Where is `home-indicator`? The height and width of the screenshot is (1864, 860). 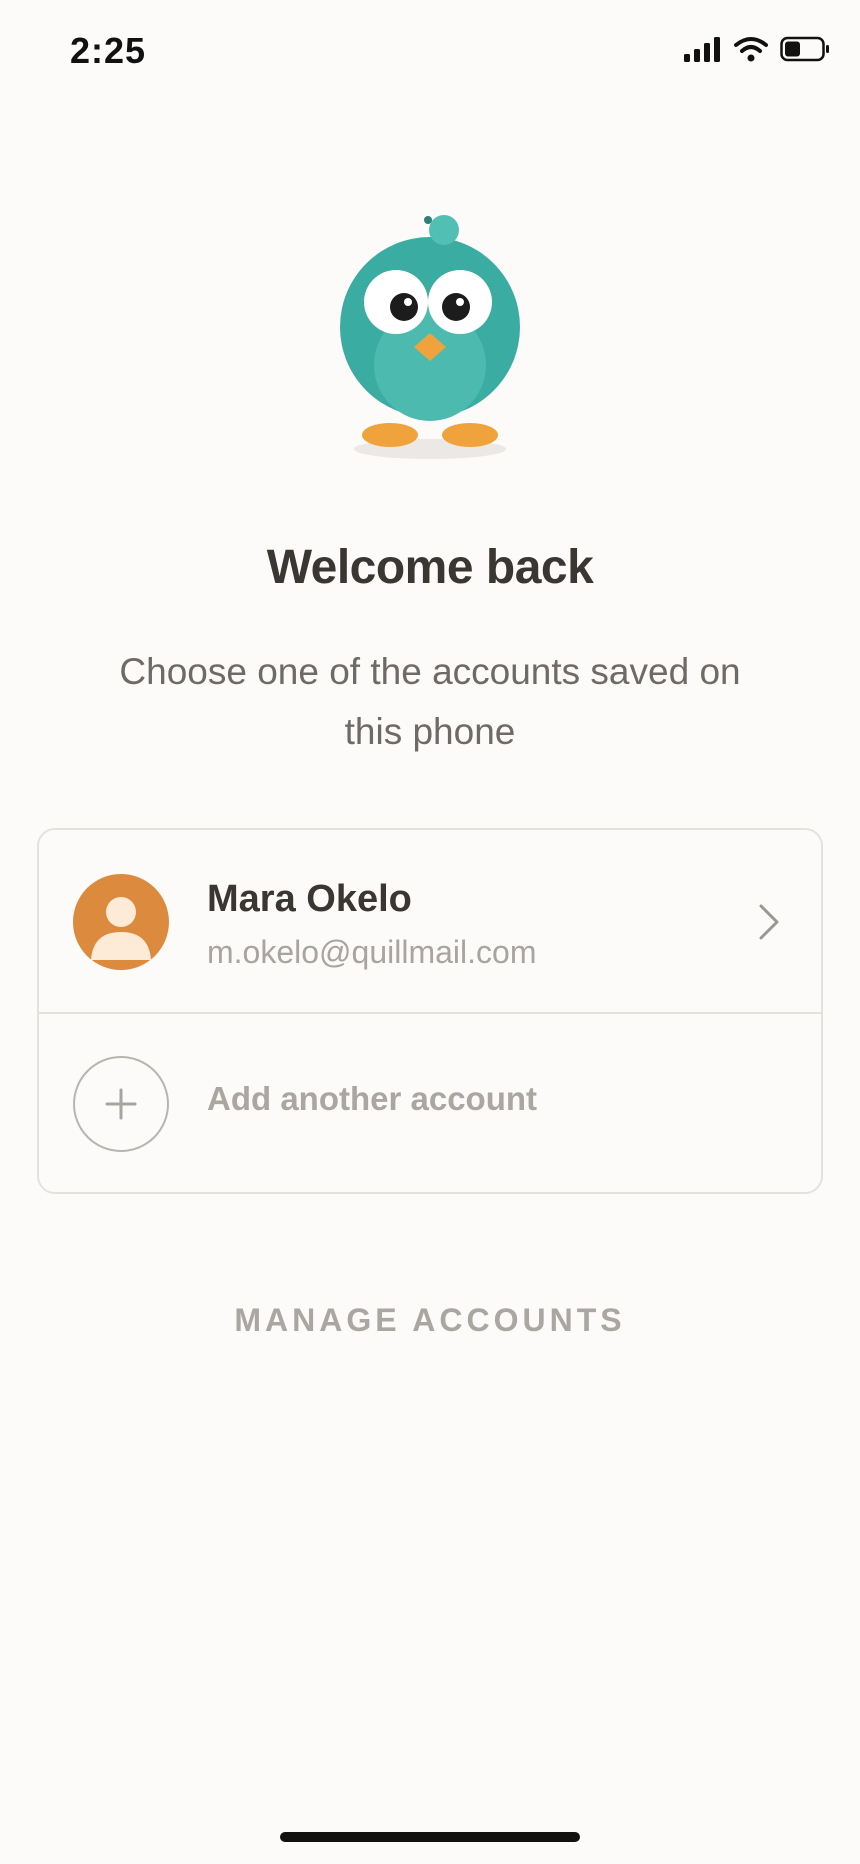 home-indicator is located at coordinates (430, 1837).